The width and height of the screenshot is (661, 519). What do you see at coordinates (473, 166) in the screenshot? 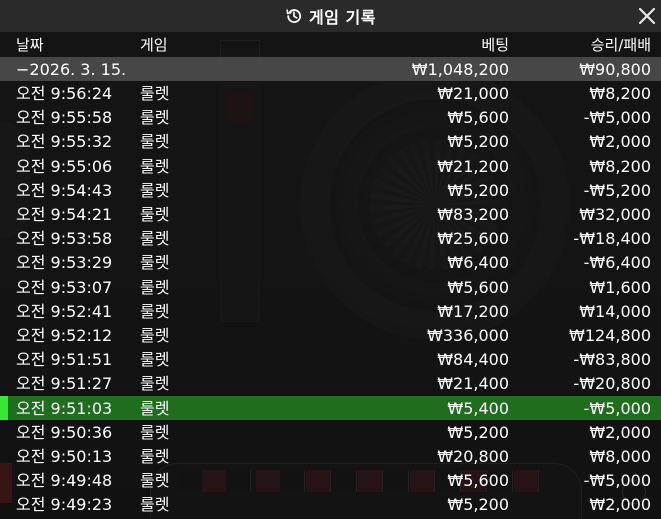
I see `history-bet: ₩21,200` at bounding box center [473, 166].